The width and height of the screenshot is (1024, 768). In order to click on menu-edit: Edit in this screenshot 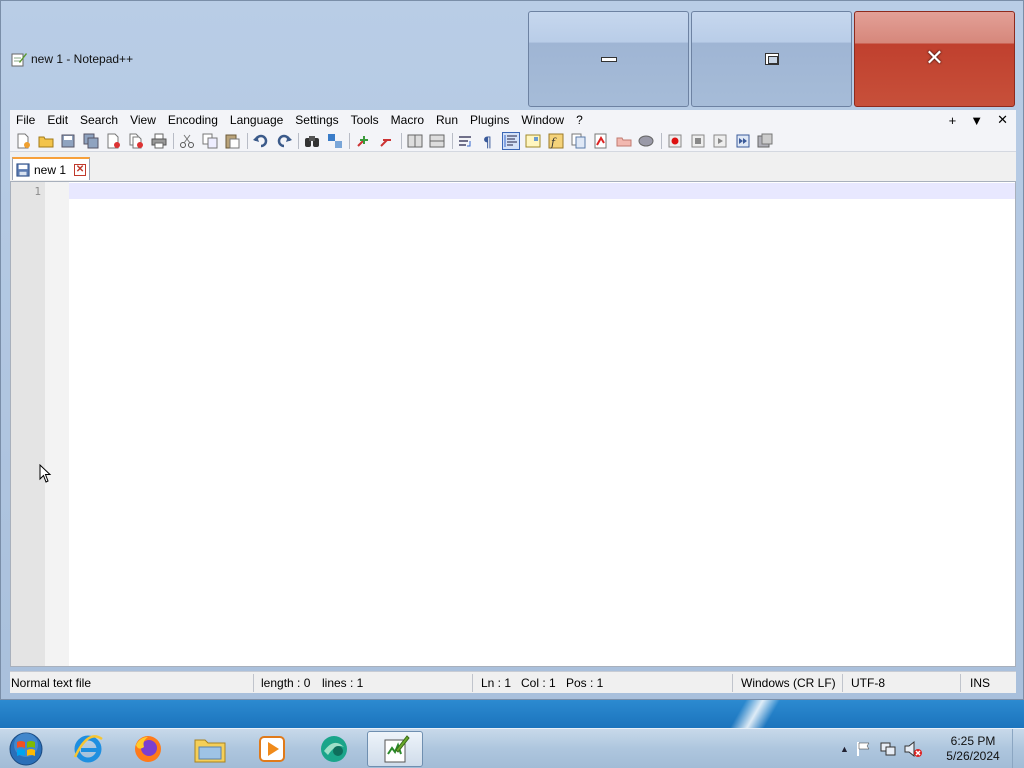, I will do `click(57, 120)`.